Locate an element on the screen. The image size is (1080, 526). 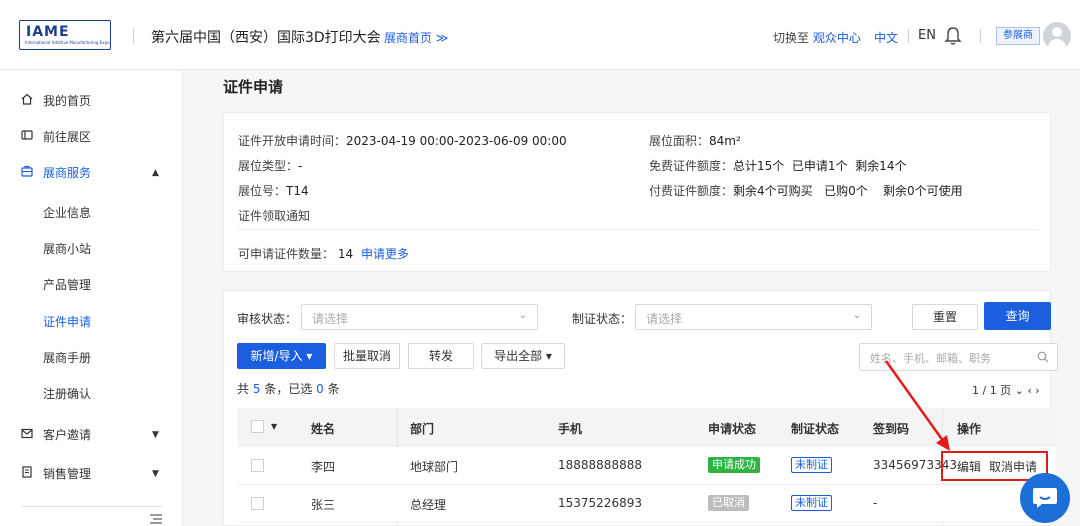
select-all-checkbox is located at coordinates (257, 426).